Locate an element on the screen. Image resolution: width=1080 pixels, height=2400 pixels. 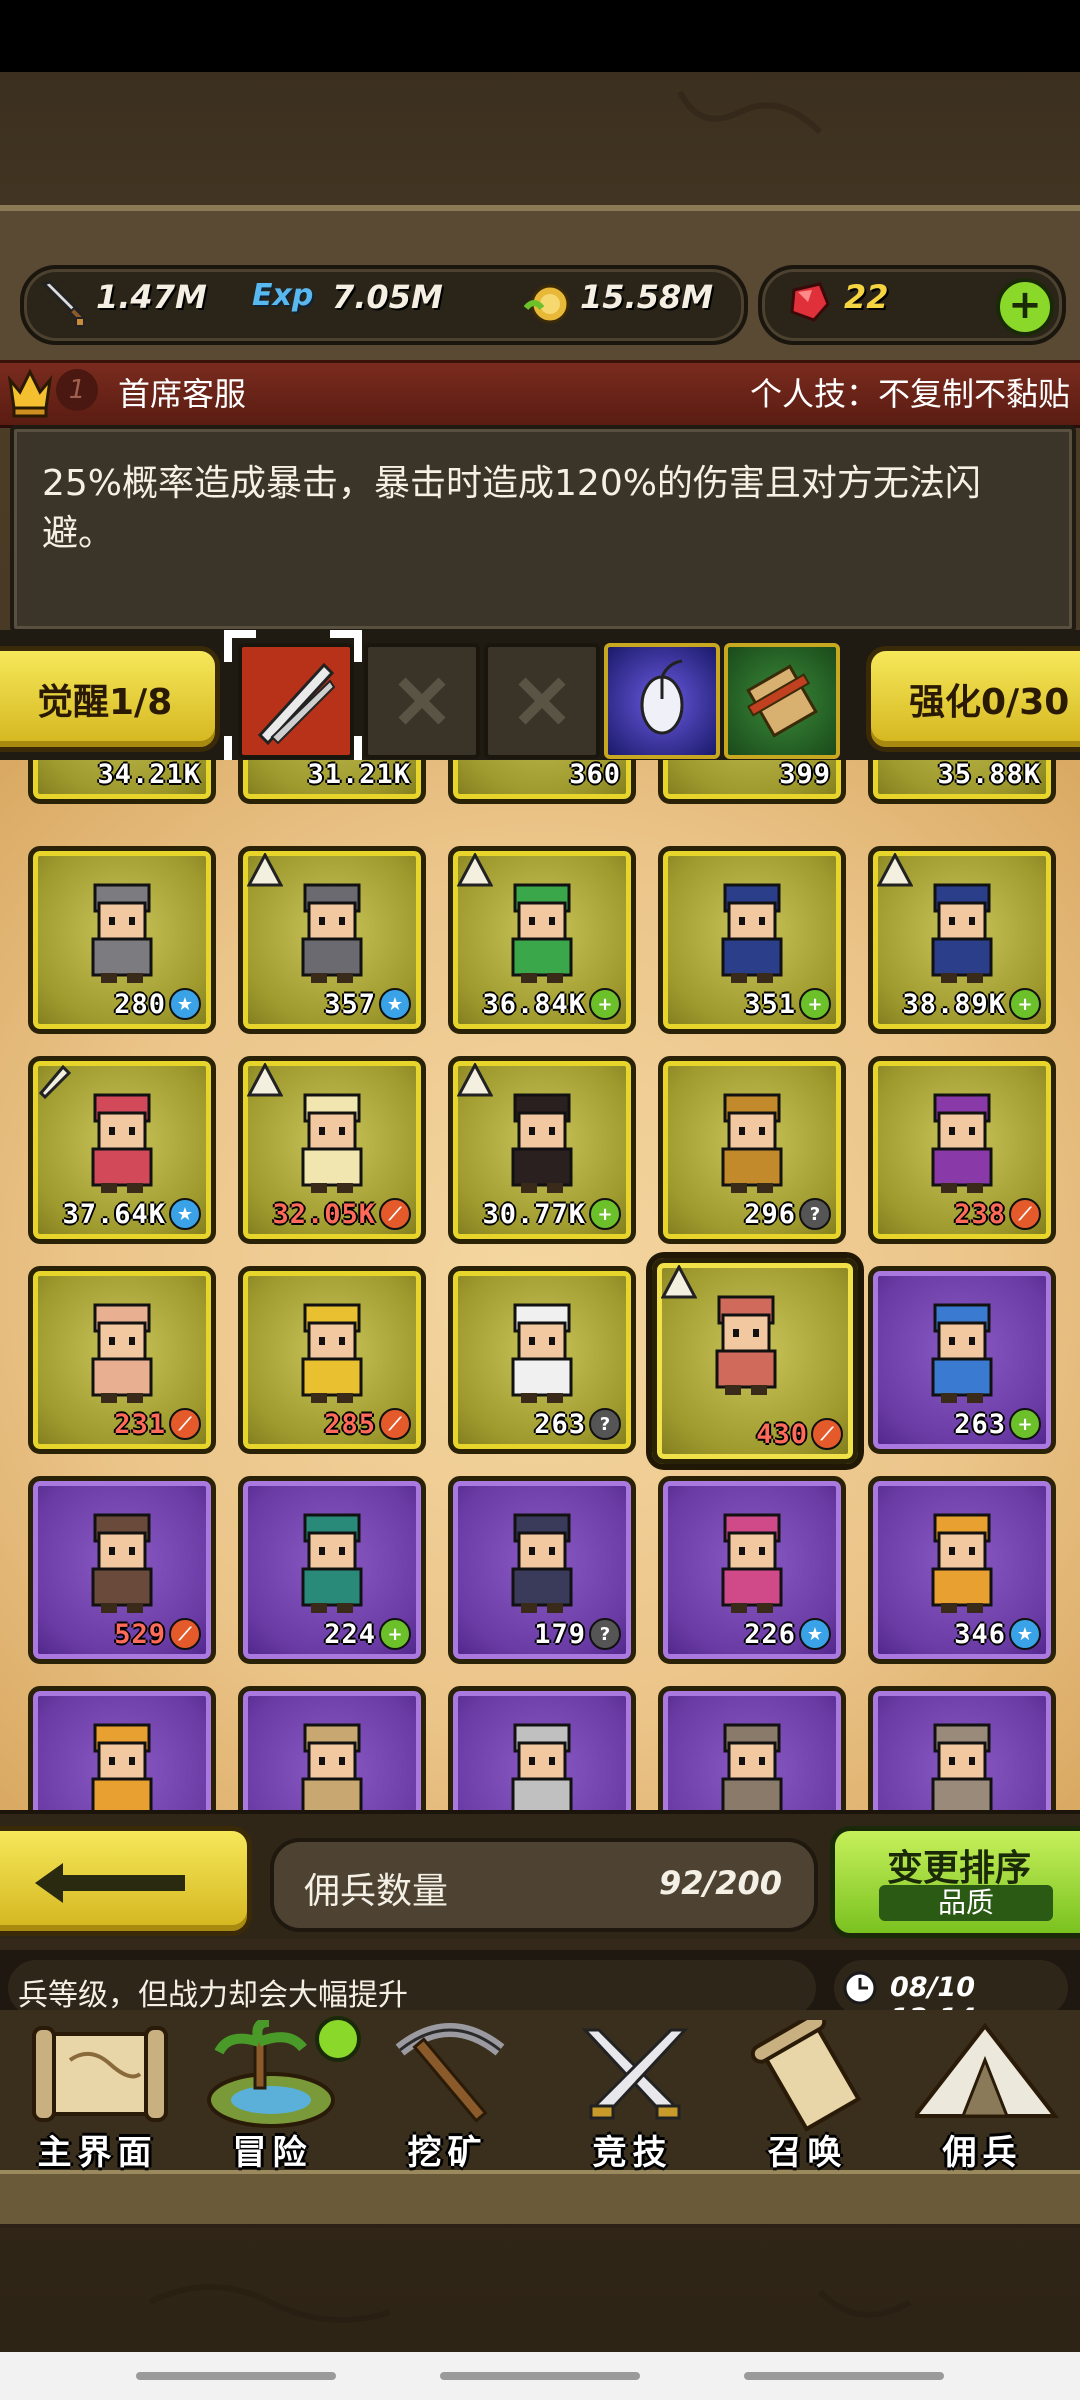
mercenary-card-partial: 31.21K is located at coordinates (332, 782).